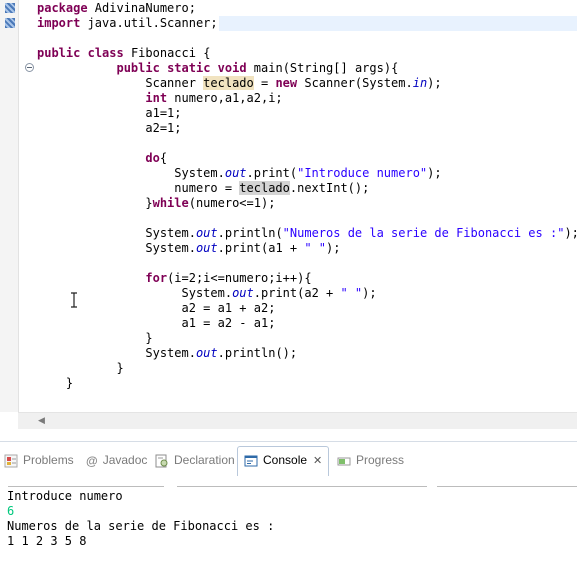 Image resolution: width=577 pixels, height=561 pixels. What do you see at coordinates (163, 158) in the screenshot?
I see `code-token: {` at bounding box center [163, 158].